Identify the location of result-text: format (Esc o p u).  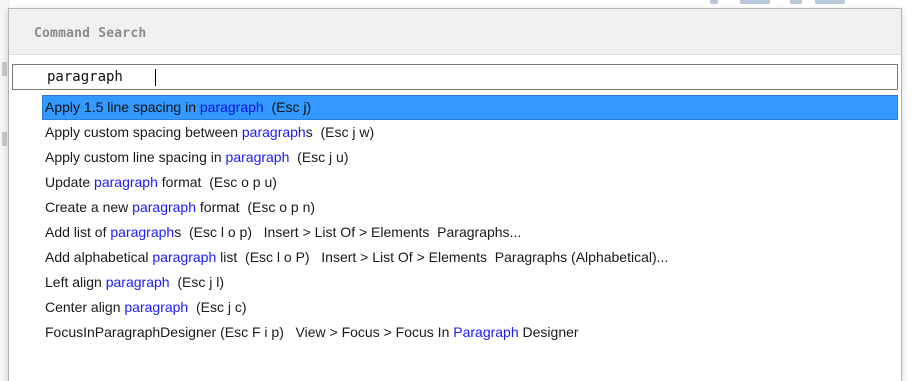
(217, 182).